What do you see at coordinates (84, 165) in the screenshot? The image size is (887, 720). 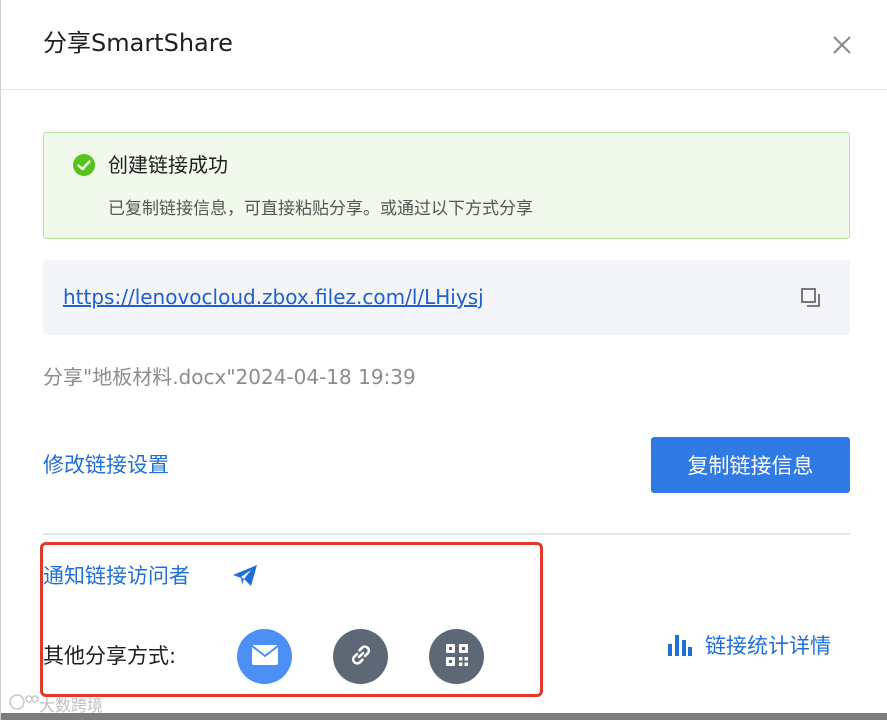 I see `check-circle-icon` at bounding box center [84, 165].